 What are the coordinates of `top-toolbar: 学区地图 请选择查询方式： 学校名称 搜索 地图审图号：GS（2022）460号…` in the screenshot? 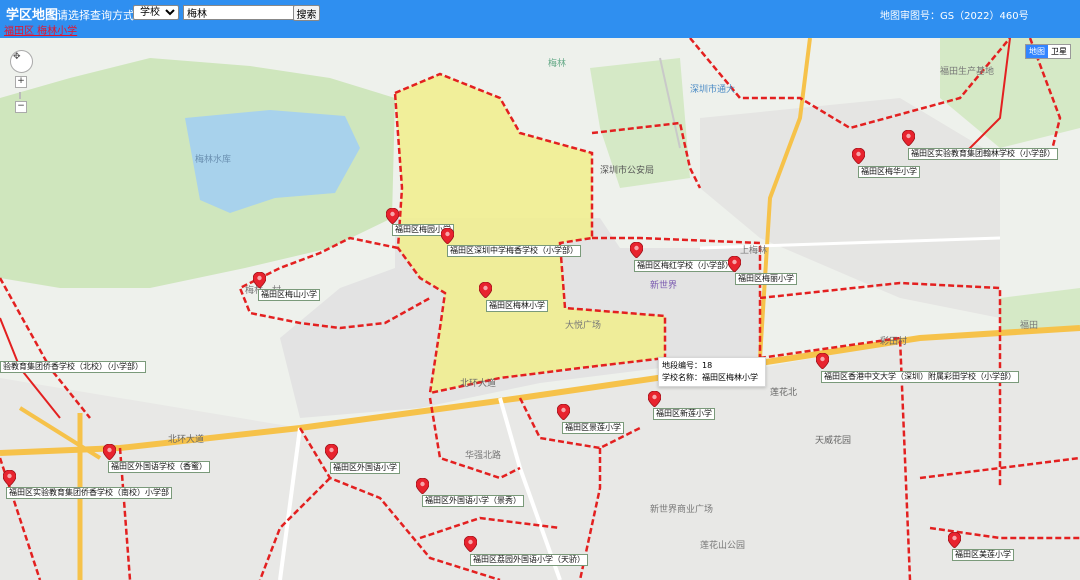 It's located at (540, 19).